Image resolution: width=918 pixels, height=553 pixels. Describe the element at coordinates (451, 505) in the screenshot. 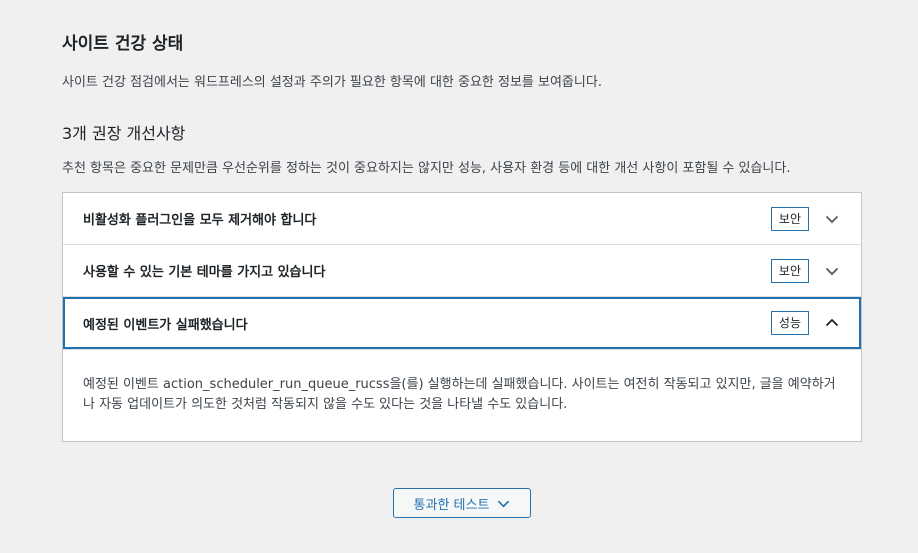

I see `passed-tests-label: 통과한 테스트` at that location.